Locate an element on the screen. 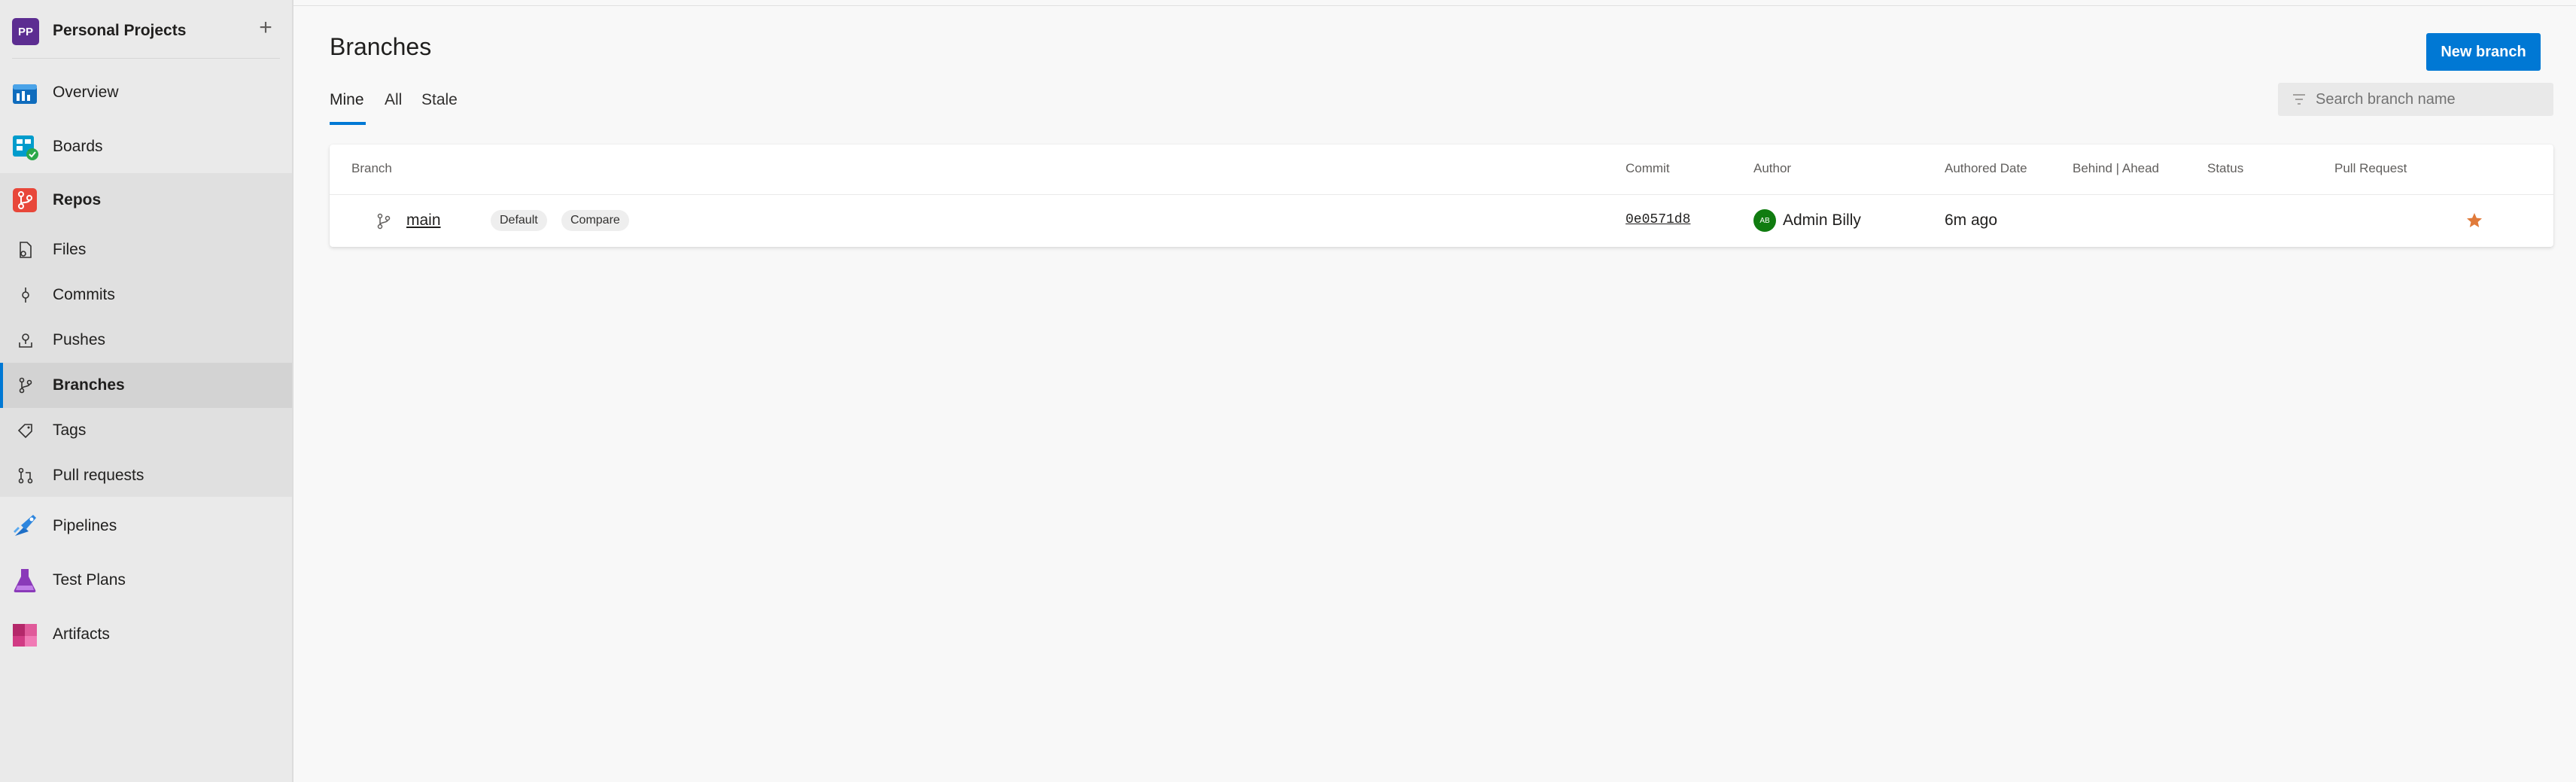 Image resolution: width=2576 pixels, height=782 pixels. filter-icon is located at coordinates (2299, 100).